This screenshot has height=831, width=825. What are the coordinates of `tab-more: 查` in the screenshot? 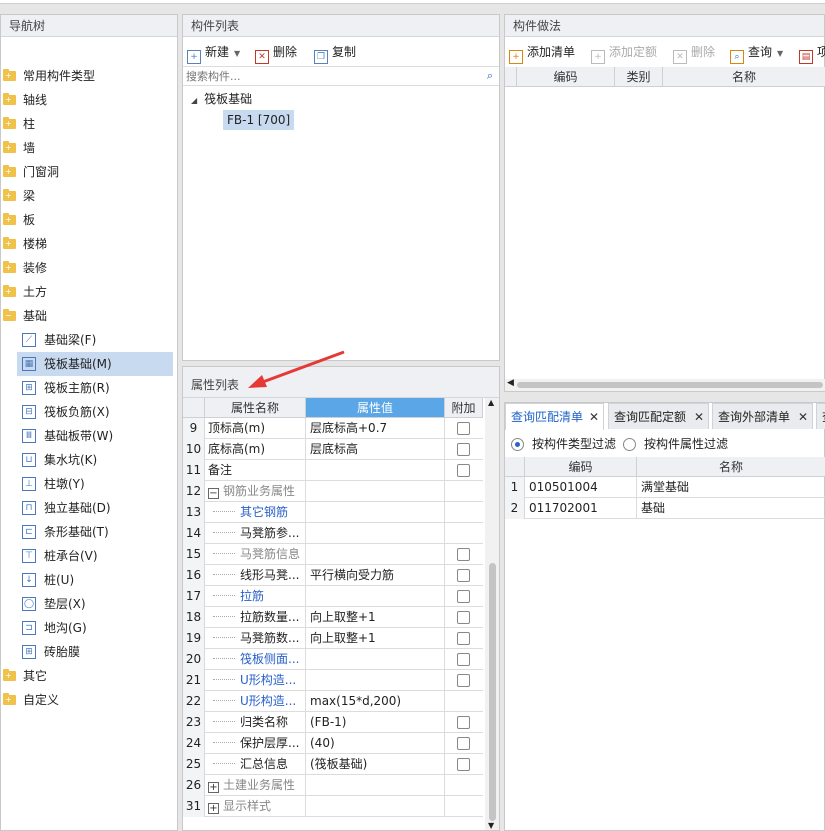 It's located at (820, 416).